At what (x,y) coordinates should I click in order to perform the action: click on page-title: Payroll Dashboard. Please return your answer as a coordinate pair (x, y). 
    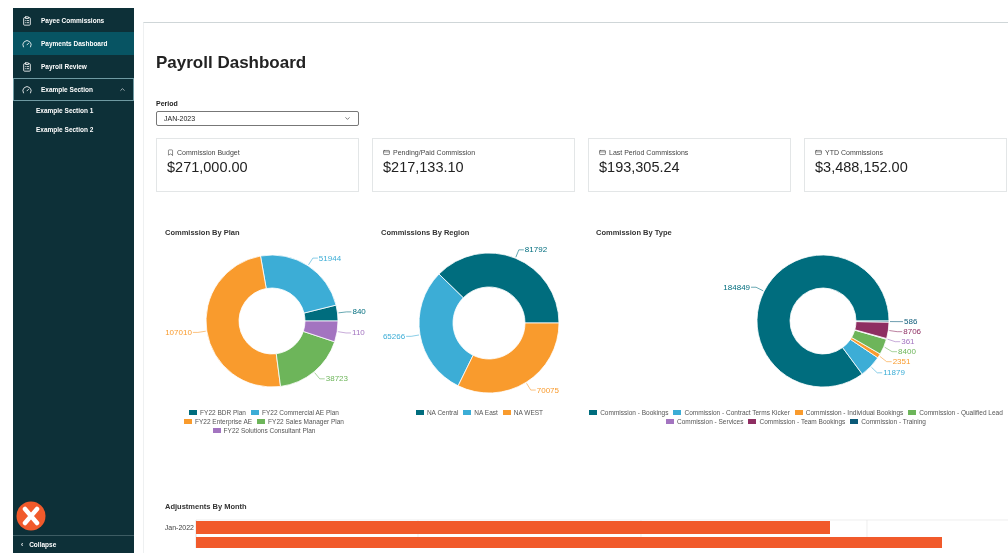
    Looking at the image, I should click on (232, 63).